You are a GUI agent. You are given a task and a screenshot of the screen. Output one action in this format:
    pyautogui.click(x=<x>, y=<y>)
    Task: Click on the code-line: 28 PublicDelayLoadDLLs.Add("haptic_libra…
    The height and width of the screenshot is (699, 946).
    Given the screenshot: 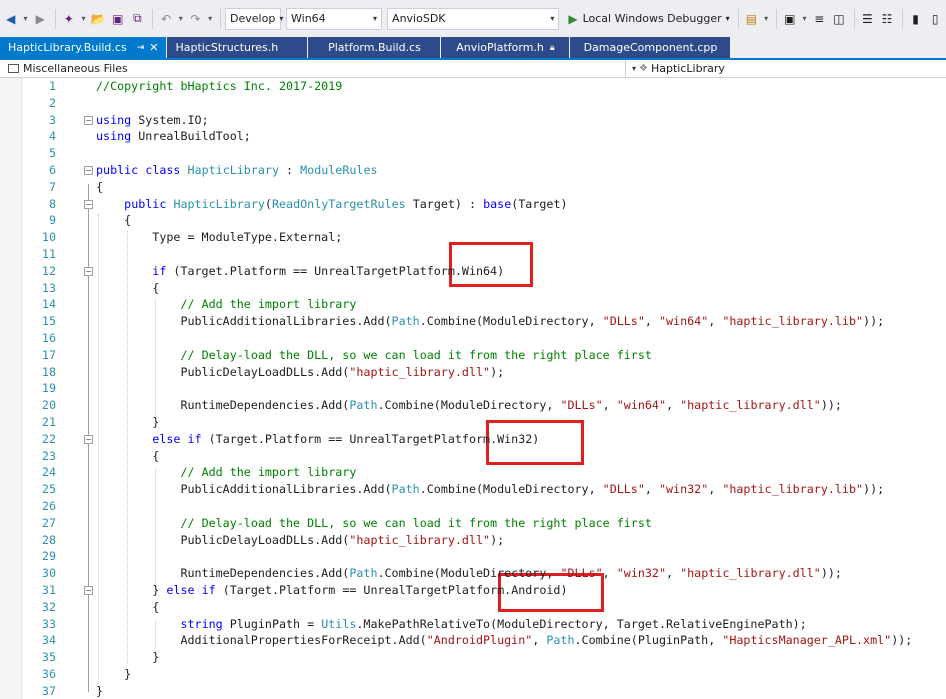 What is the action you would take?
    pyautogui.click(x=473, y=540)
    